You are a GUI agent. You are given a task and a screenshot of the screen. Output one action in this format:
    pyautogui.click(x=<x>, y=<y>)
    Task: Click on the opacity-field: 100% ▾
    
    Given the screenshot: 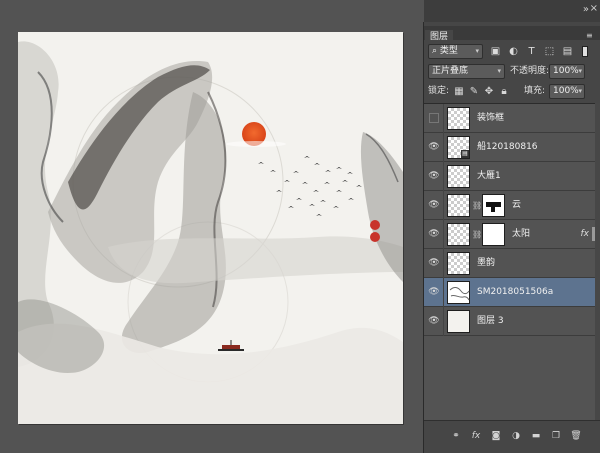 What is the action you would take?
    pyautogui.click(x=567, y=71)
    